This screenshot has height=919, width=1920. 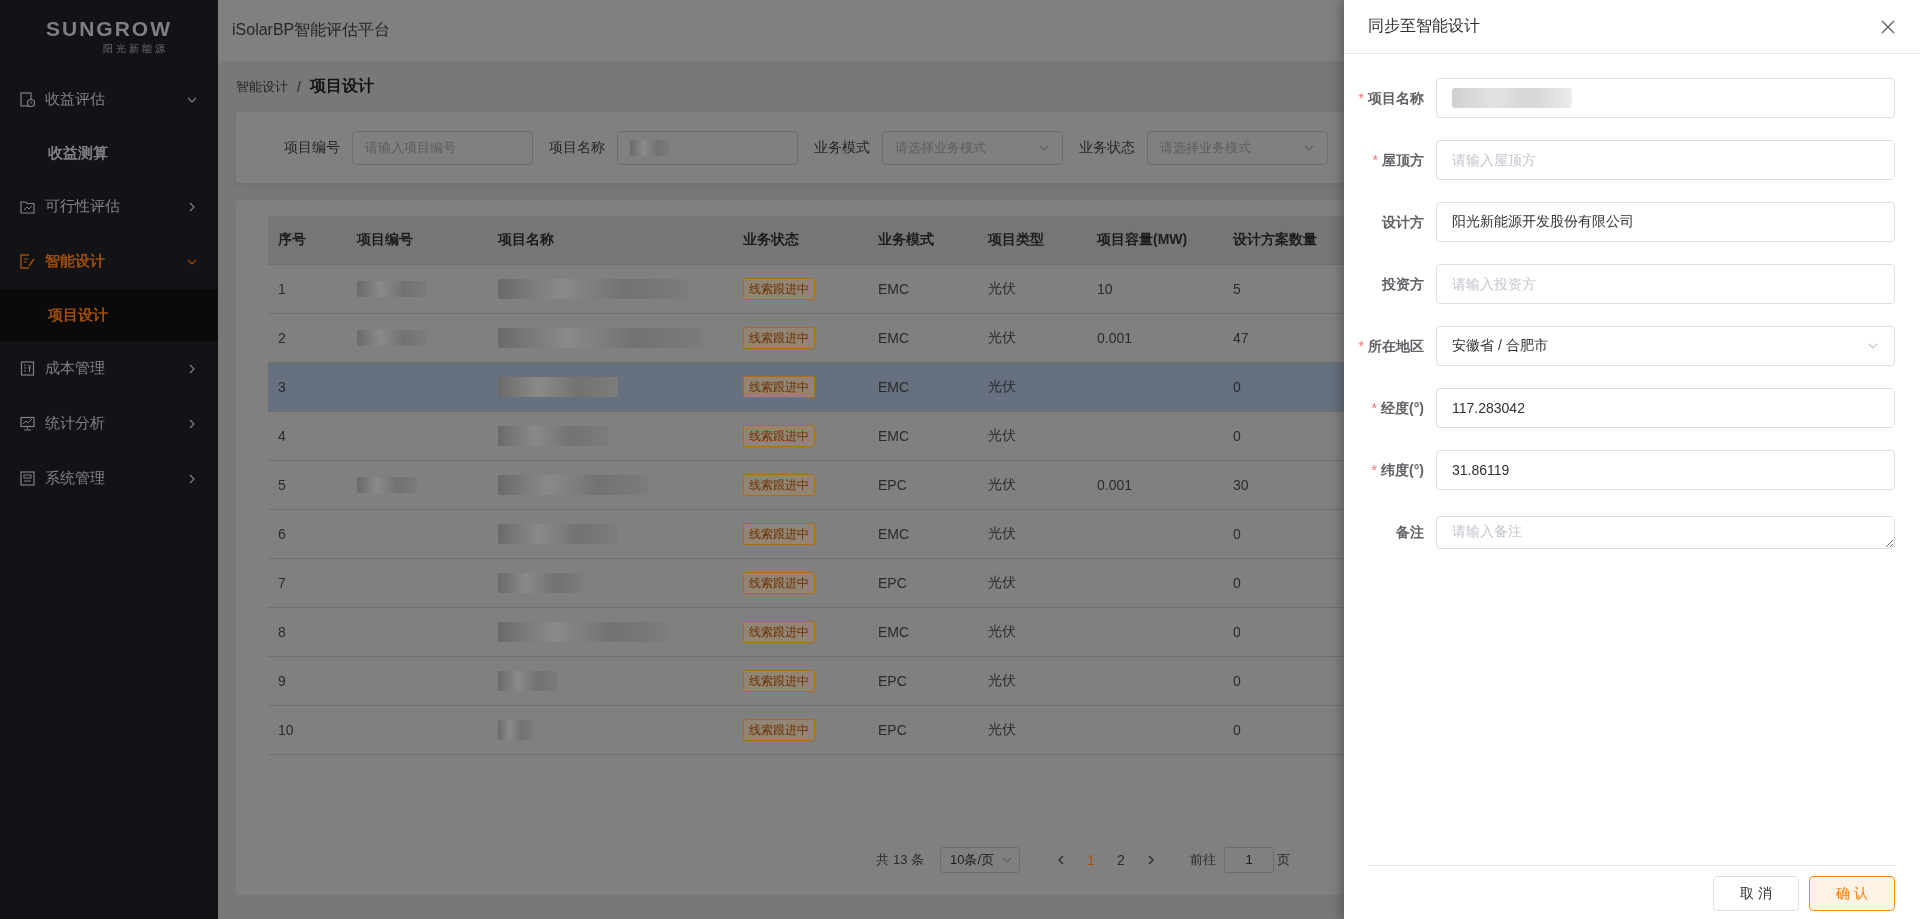 What do you see at coordinates (27, 368) in the screenshot?
I see `ledger-icon` at bounding box center [27, 368].